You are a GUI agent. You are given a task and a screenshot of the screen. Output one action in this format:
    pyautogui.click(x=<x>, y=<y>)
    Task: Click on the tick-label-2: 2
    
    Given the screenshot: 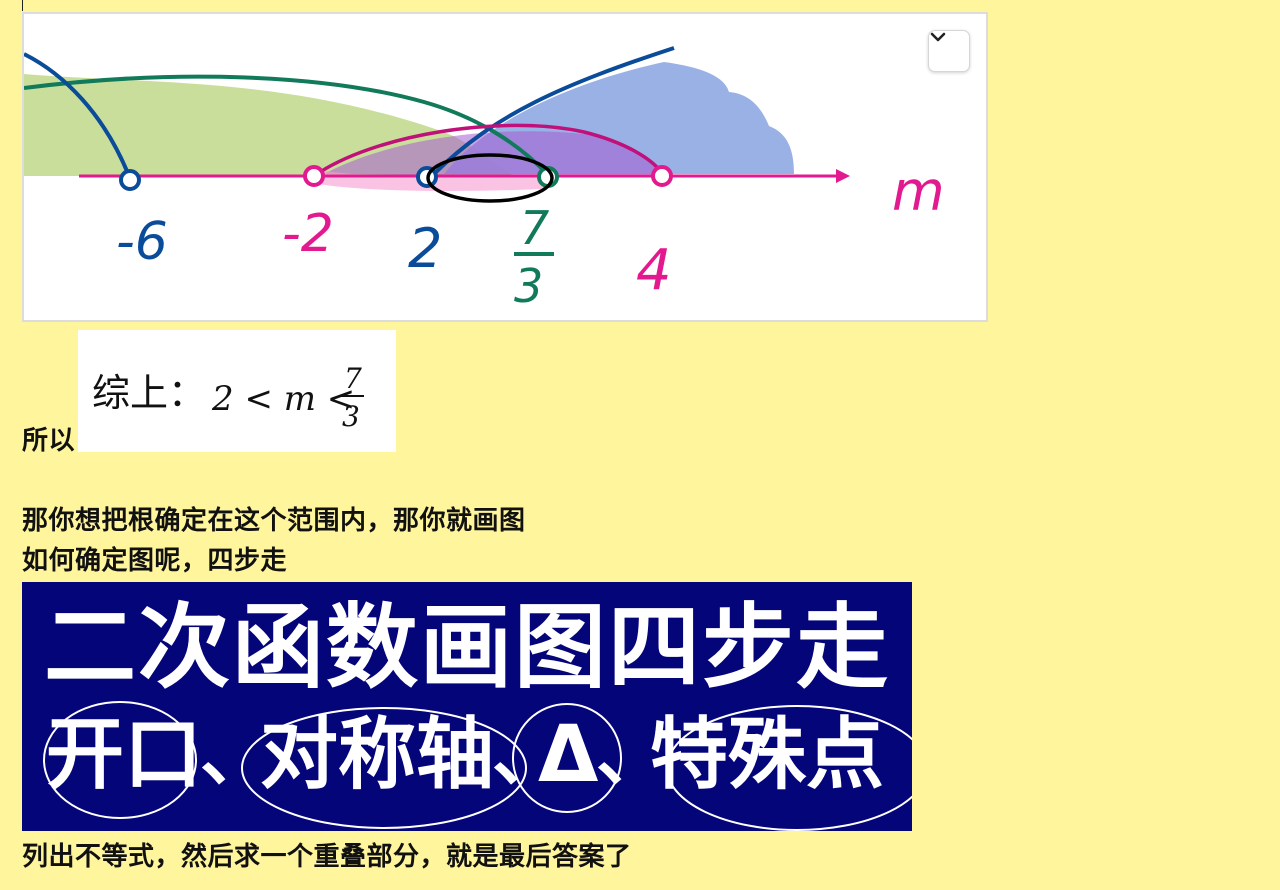 What is the action you would take?
    pyautogui.click(x=425, y=248)
    